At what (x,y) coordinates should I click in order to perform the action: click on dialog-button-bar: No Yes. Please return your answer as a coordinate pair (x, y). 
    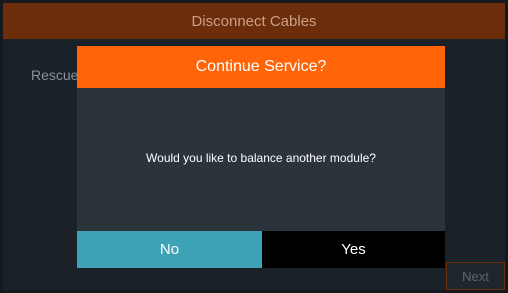
    Looking at the image, I should click on (261, 249).